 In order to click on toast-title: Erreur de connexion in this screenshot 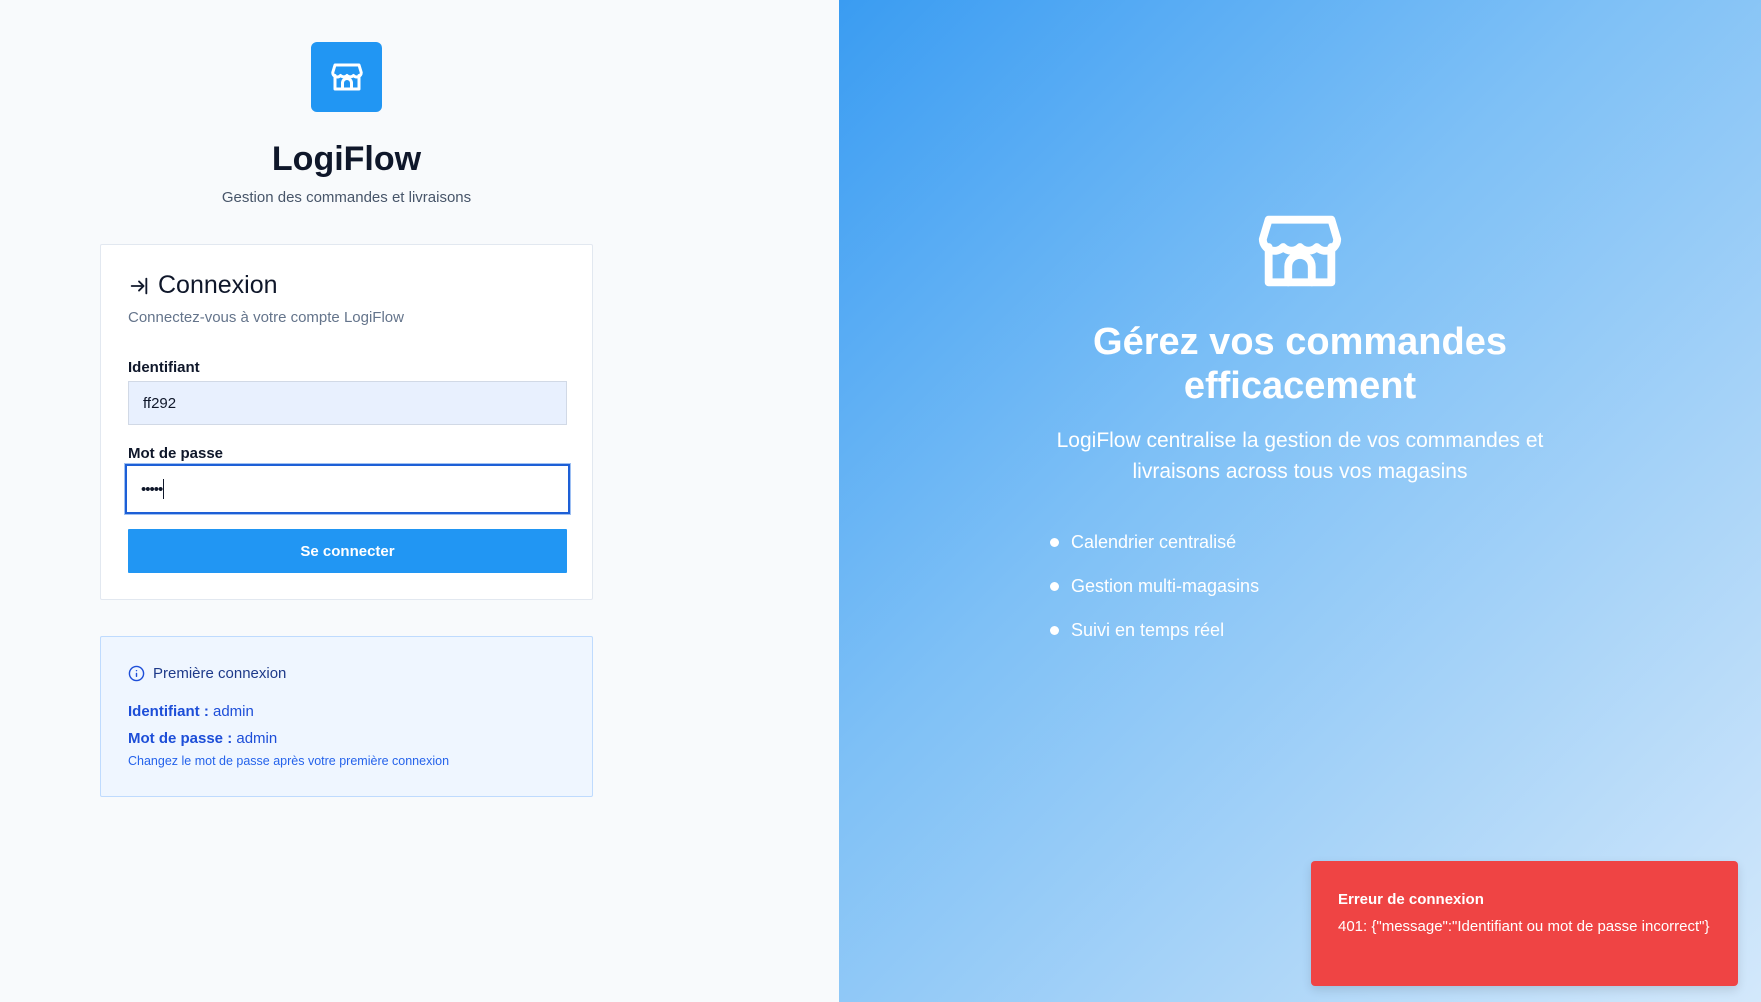, I will do `click(1411, 899)`.